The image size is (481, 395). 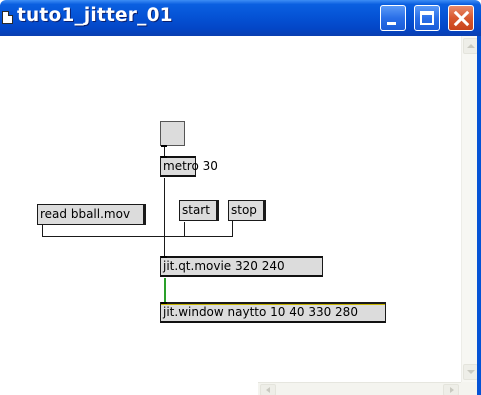 I want to click on window-title: tuto1_jitter_01, so click(x=95, y=15).